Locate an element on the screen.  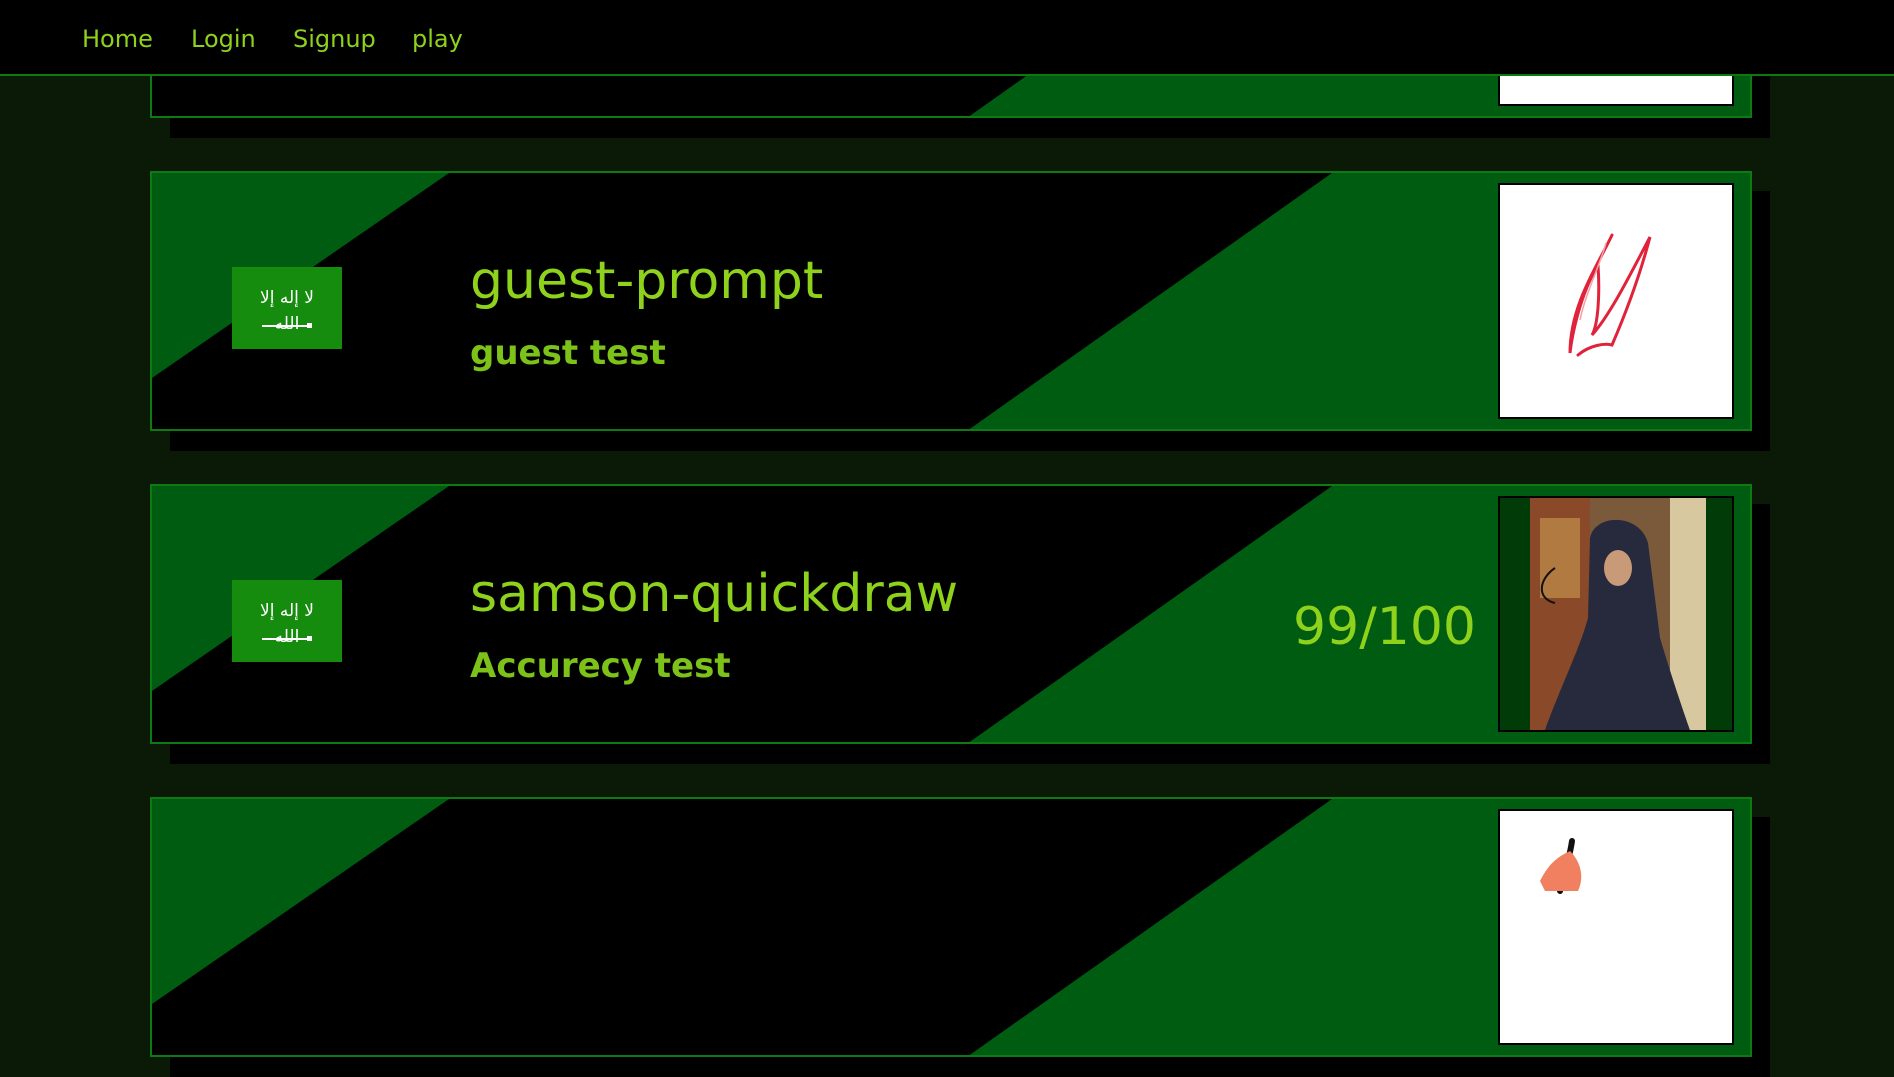
entry-subtitle: Accurecy test is located at coordinates (600, 666).